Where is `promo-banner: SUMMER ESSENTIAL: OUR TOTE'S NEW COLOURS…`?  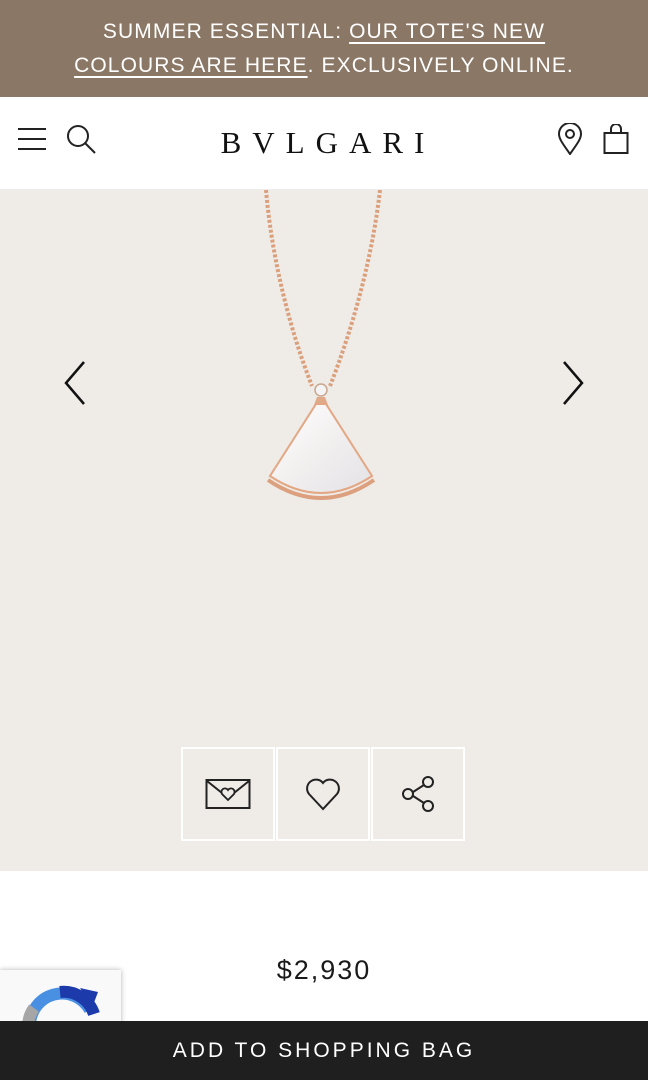
promo-banner: SUMMER ESSENTIAL: OUR TOTE'S NEW COLOURS… is located at coordinates (324, 48).